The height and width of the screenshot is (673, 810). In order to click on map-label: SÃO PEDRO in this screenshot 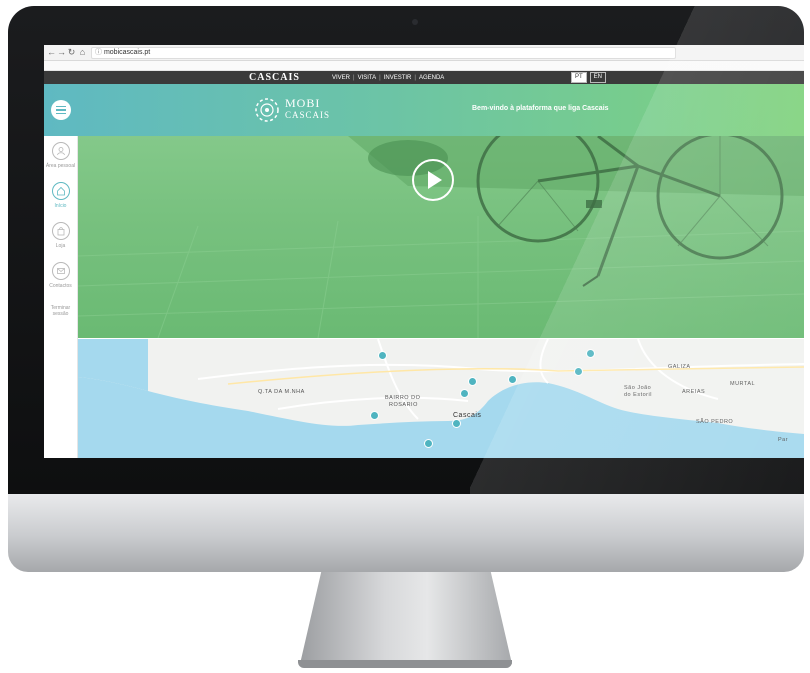, I will do `click(715, 422)`.